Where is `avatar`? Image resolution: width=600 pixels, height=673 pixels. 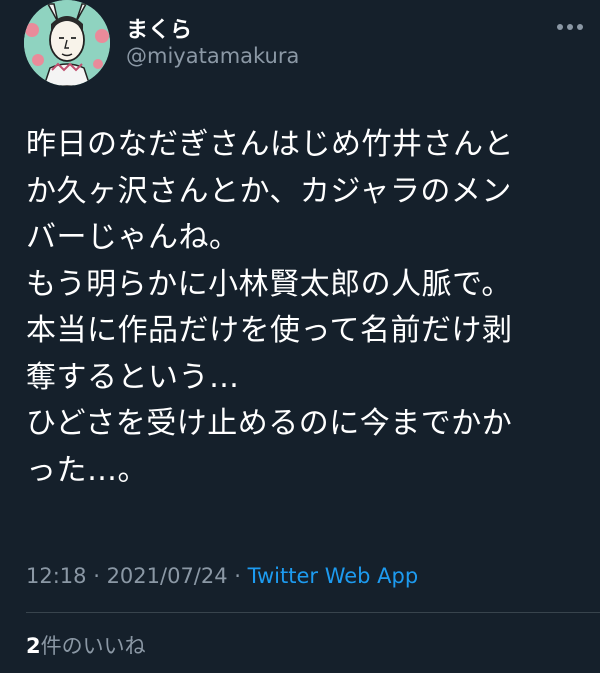
avatar is located at coordinates (67, 43).